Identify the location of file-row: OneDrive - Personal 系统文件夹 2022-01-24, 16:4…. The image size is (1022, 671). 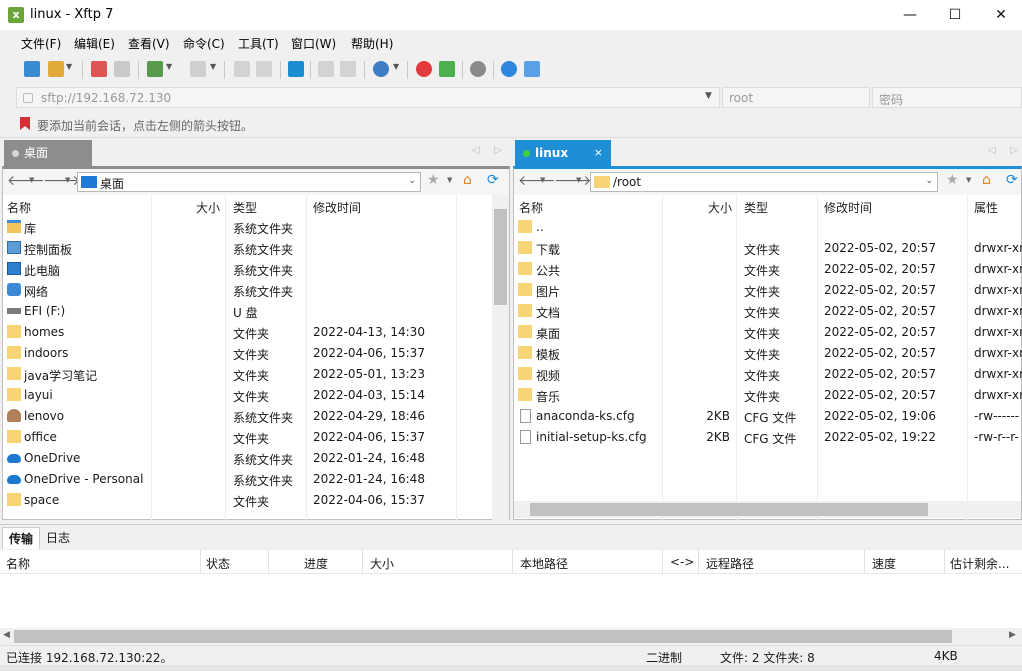
(256, 479).